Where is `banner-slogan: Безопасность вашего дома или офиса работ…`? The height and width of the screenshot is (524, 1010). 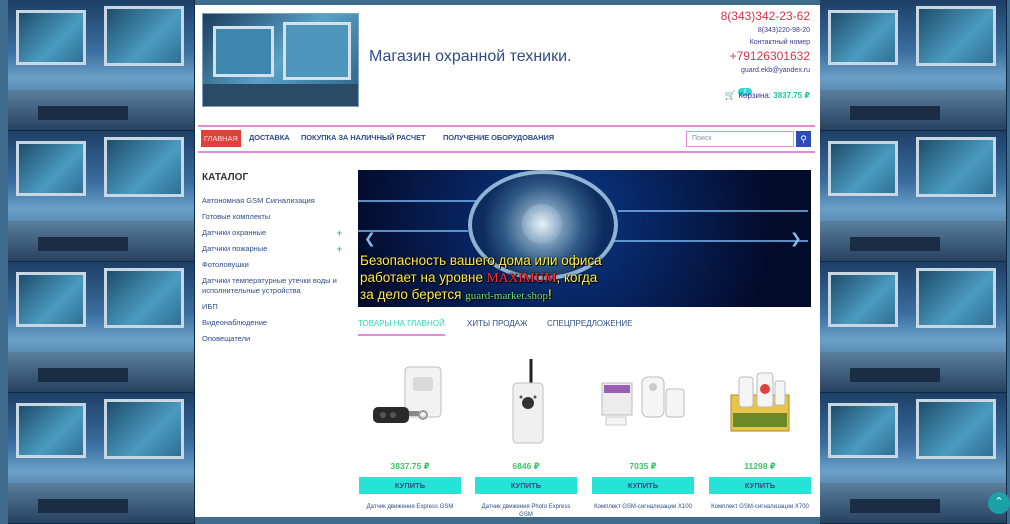
banner-slogan: Безопасность вашего дома или офиса работ… is located at coordinates (481, 278).